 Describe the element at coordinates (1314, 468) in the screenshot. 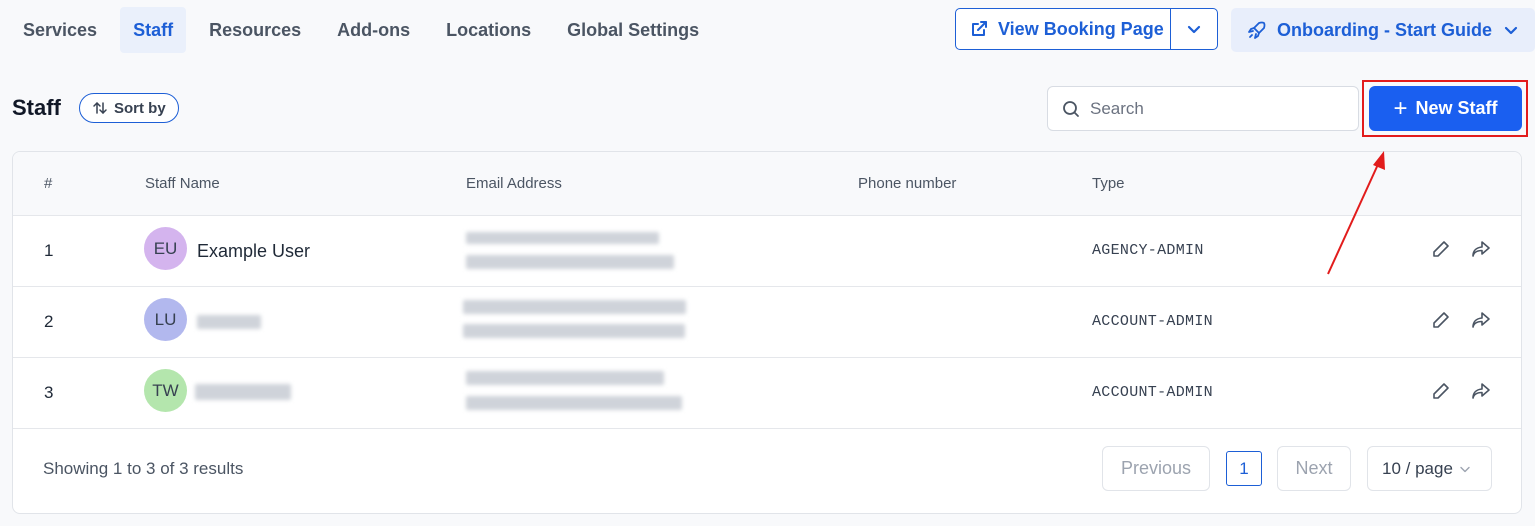

I see `next-page-button: Next` at that location.